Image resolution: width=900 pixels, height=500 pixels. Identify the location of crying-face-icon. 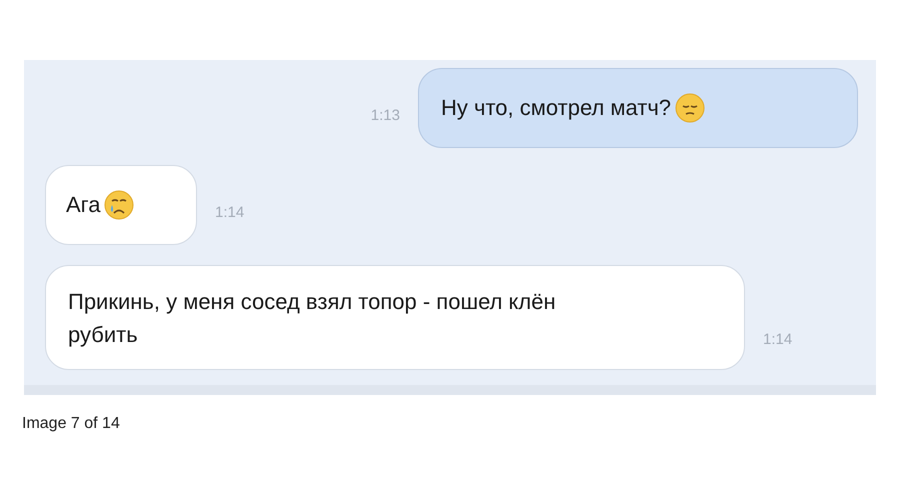
(119, 205).